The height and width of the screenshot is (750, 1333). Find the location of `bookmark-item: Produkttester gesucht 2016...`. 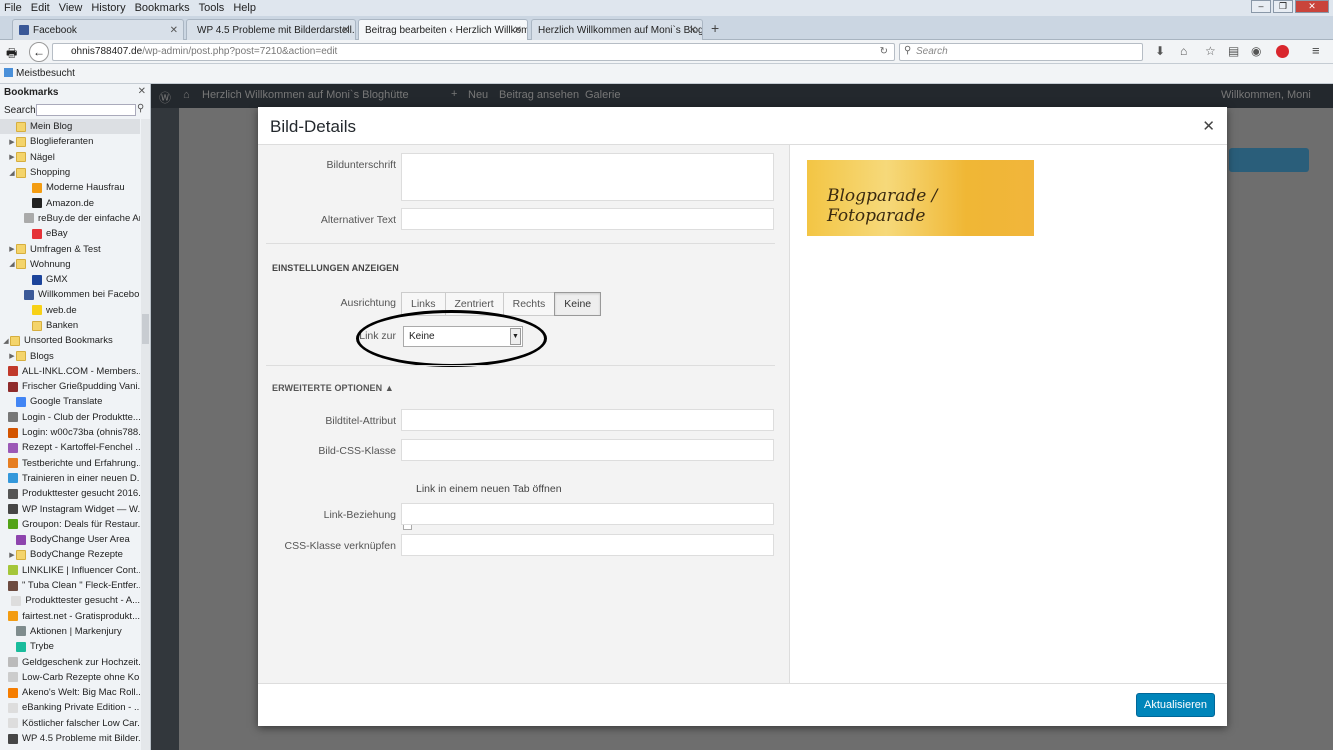

bookmark-item: Produkttester gesucht 2016... is located at coordinates (70, 493).